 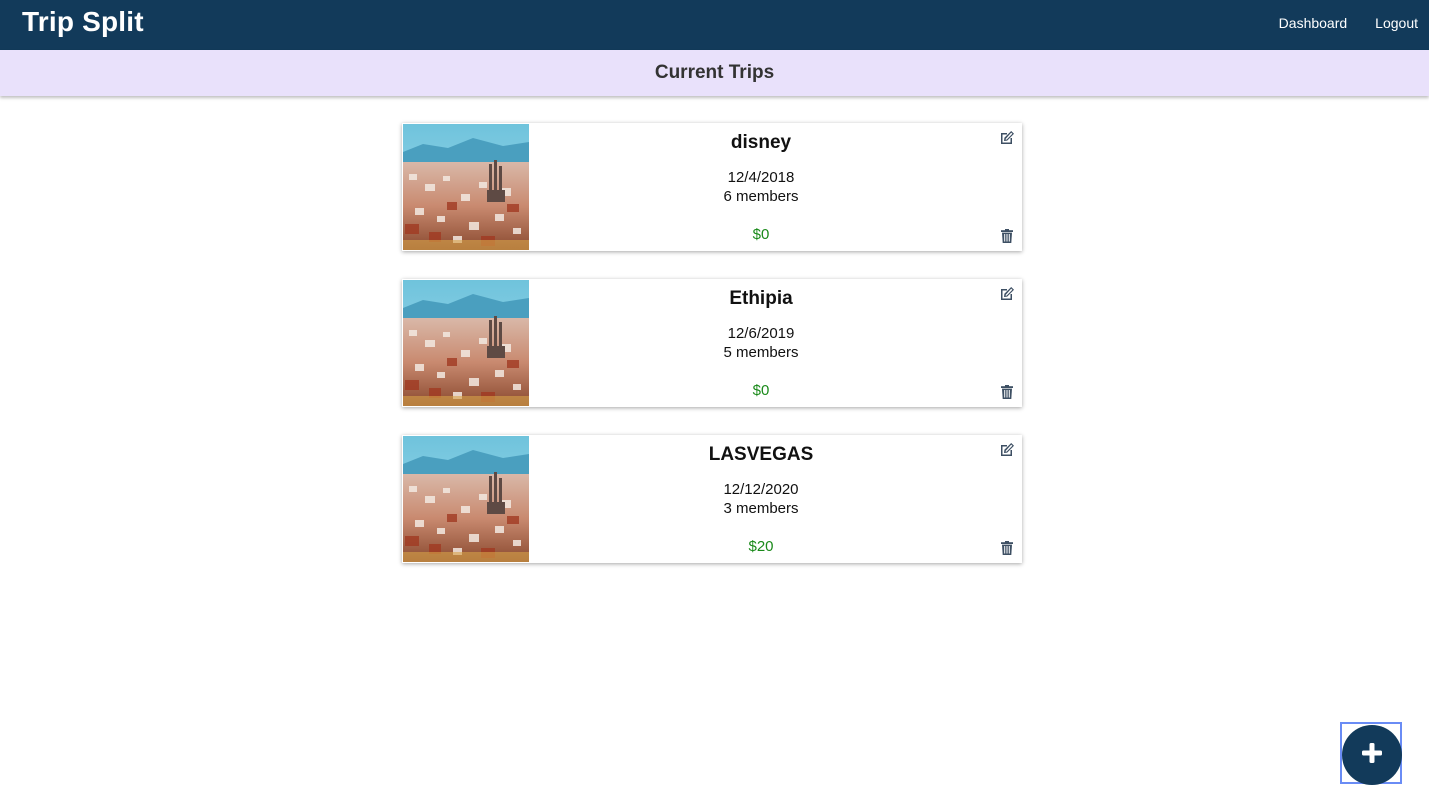 What do you see at coordinates (761, 499) in the screenshot?
I see `trip-info: LASVEGAS 12/12/2020 3 members $20` at bounding box center [761, 499].